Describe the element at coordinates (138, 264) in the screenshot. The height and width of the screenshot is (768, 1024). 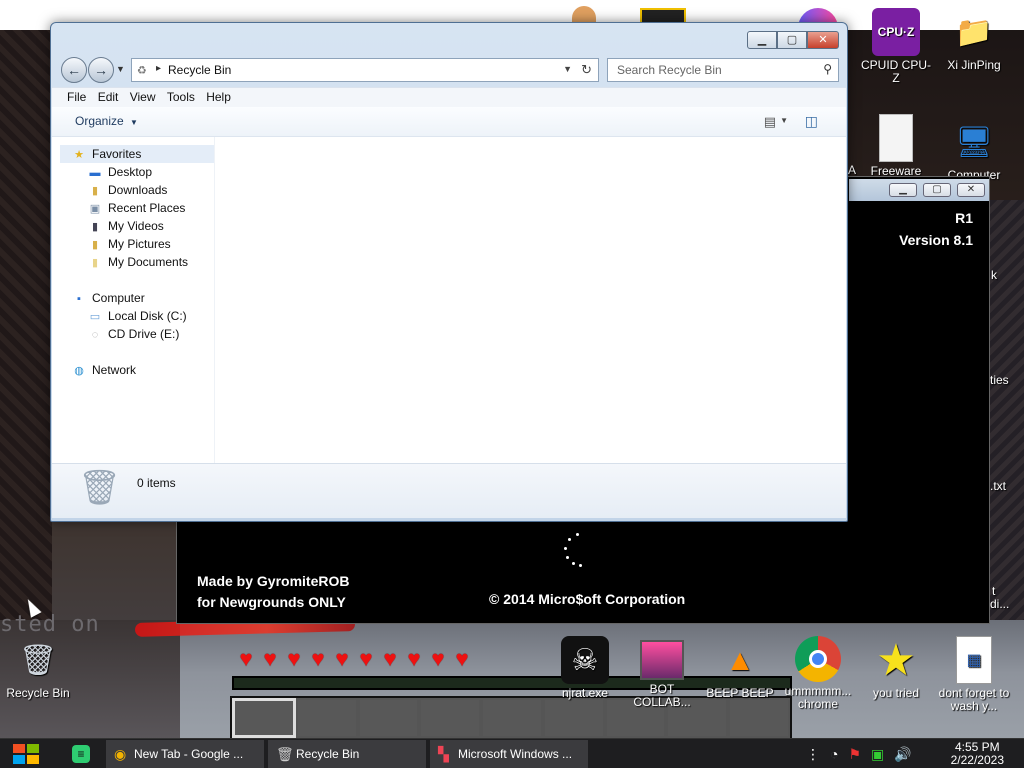
I see `nav-my-documents: ▮ My Documents` at that location.